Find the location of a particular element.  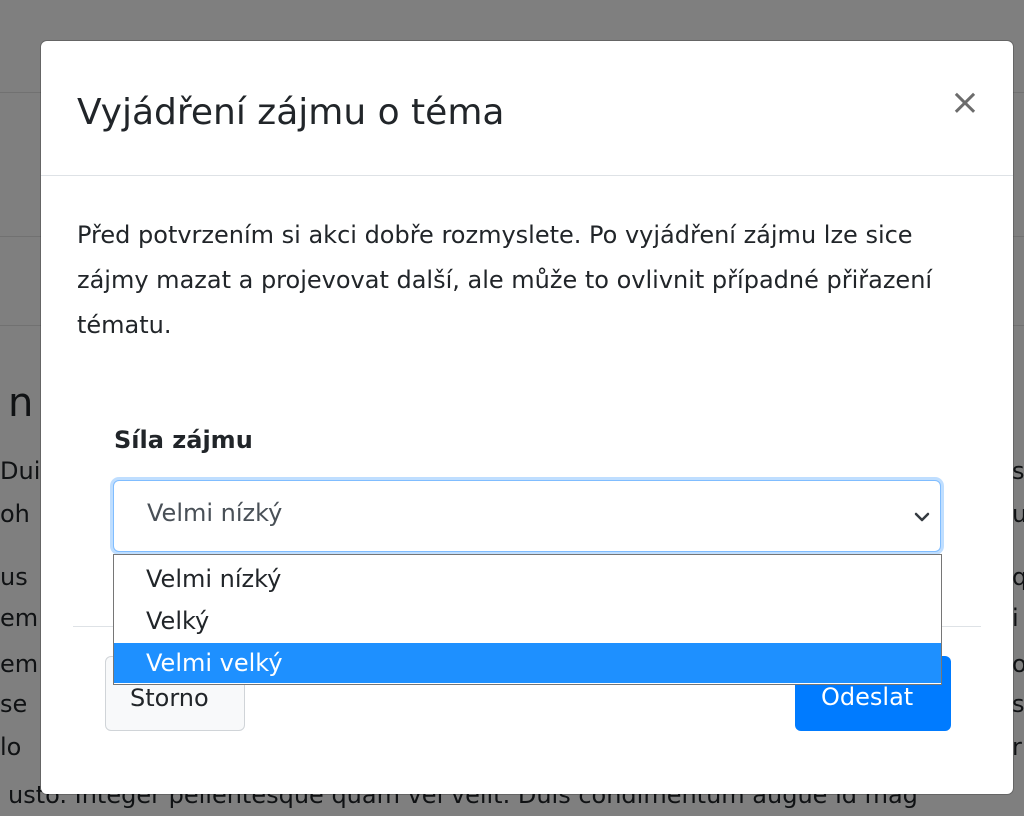

close-button: × is located at coordinates (965, 103).